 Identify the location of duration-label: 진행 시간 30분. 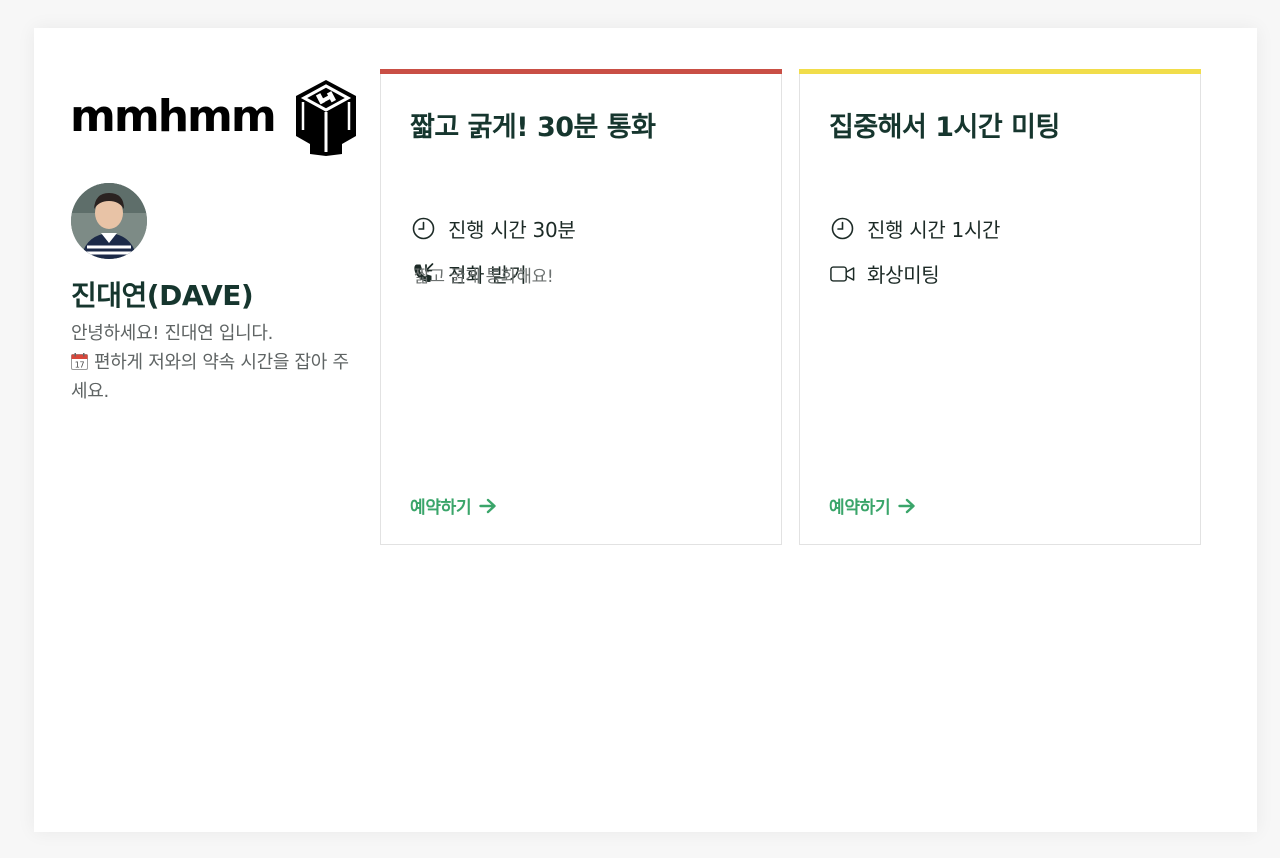
(512, 230).